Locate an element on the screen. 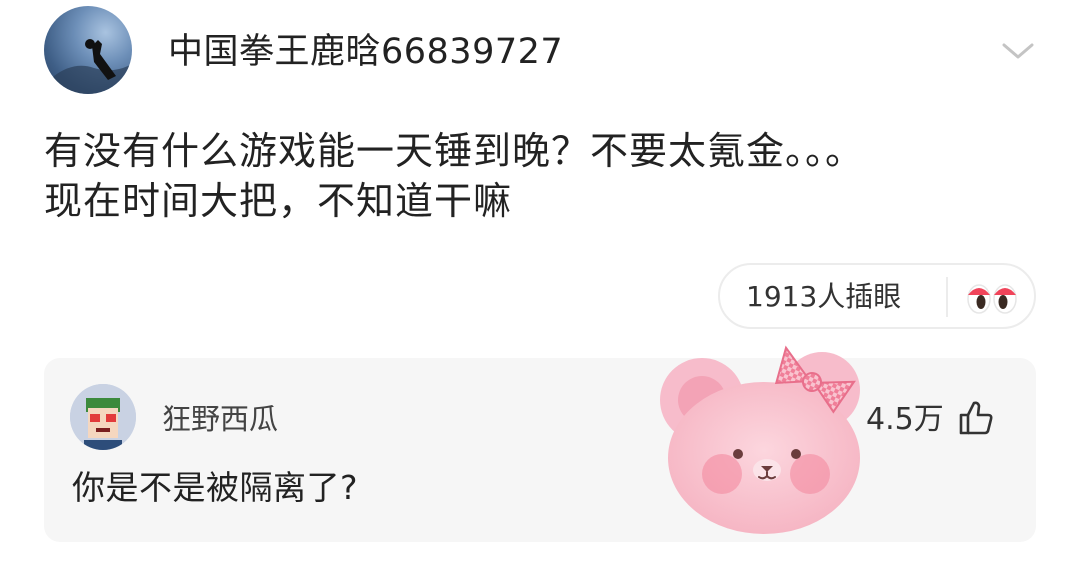 Image resolution: width=1080 pixels, height=564 pixels. comment-avatar is located at coordinates (103, 417).